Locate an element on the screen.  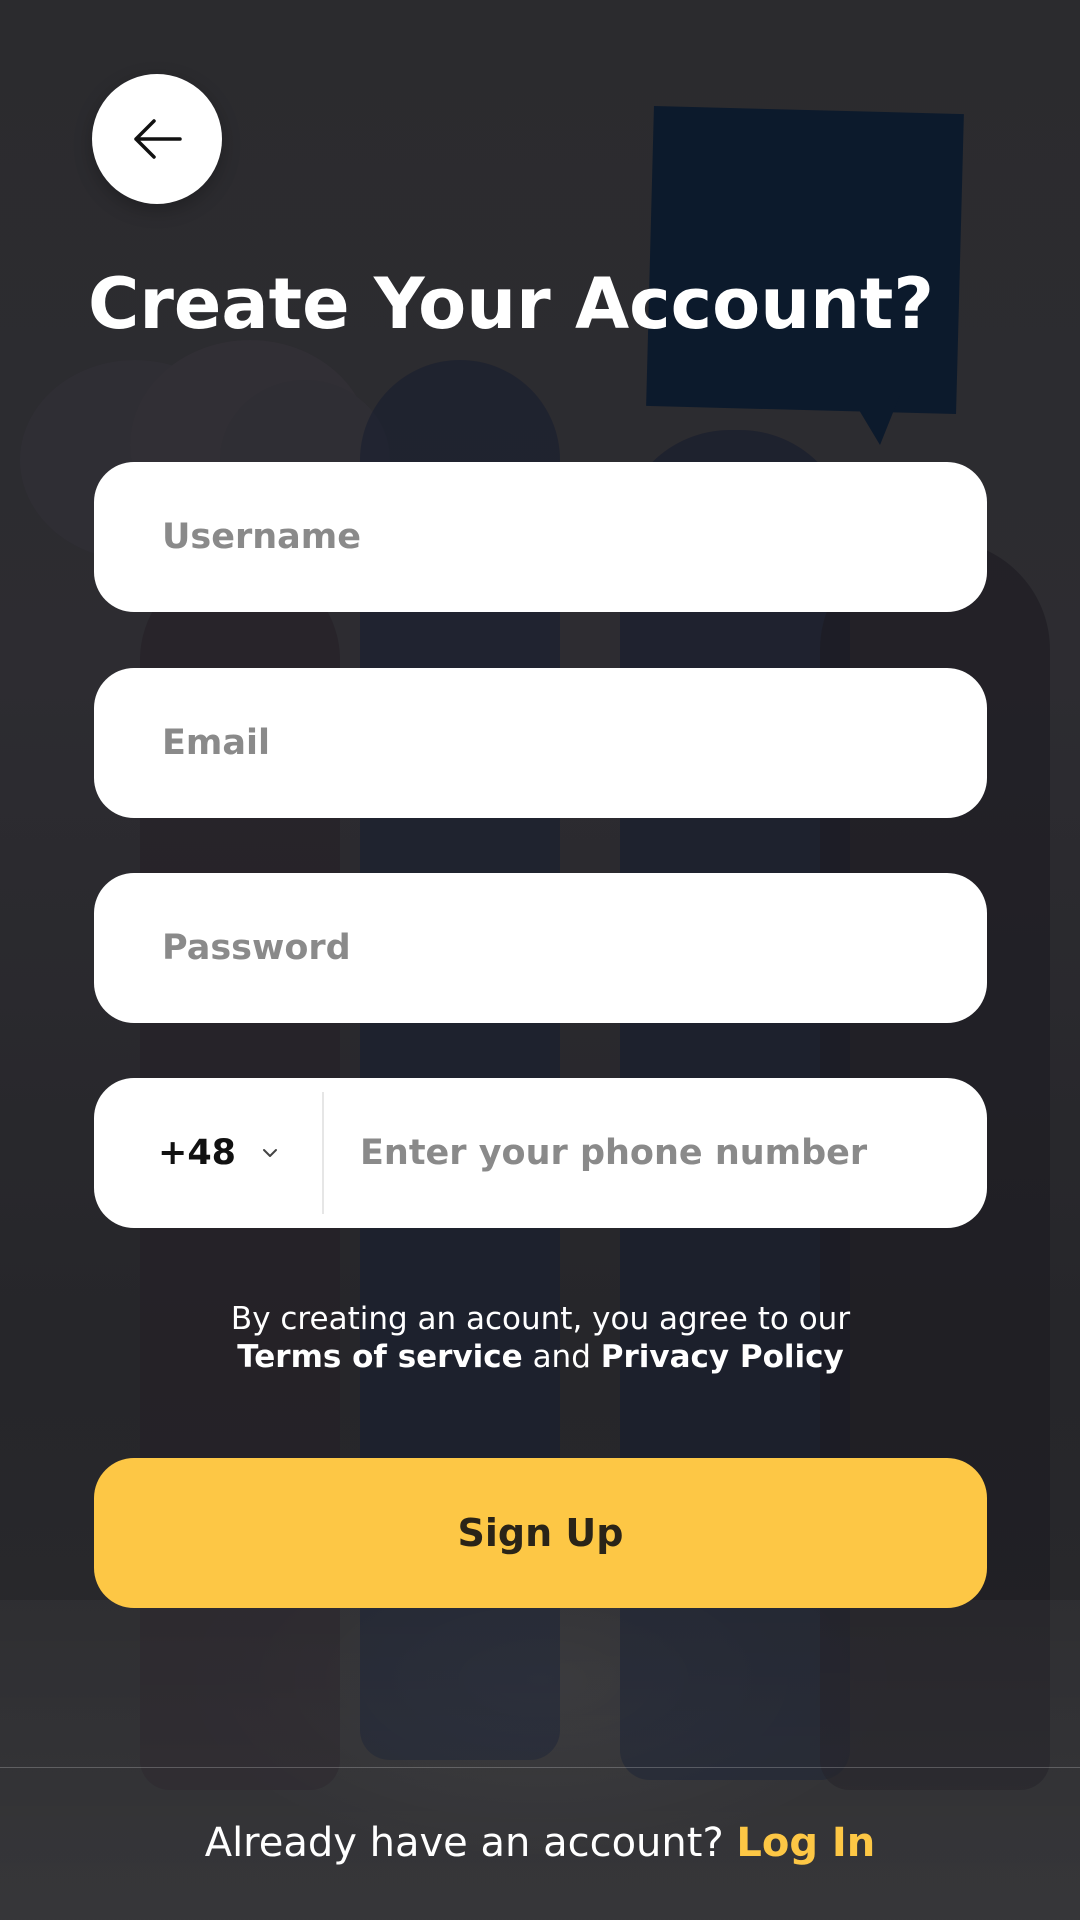
country-code-select: +48 is located at coordinates (208, 1153).